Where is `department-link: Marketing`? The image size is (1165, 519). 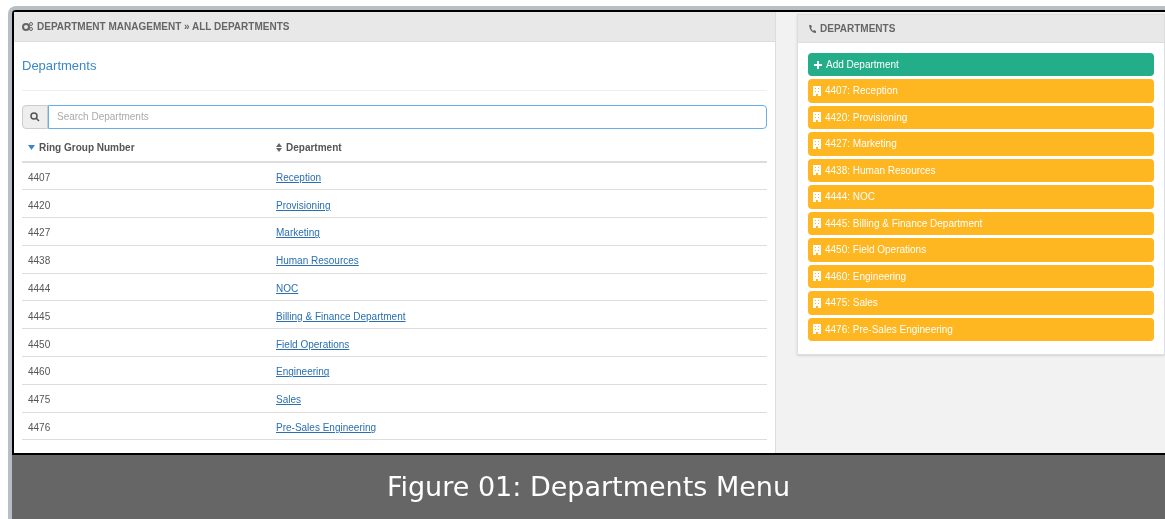 department-link: Marketing is located at coordinates (298, 233).